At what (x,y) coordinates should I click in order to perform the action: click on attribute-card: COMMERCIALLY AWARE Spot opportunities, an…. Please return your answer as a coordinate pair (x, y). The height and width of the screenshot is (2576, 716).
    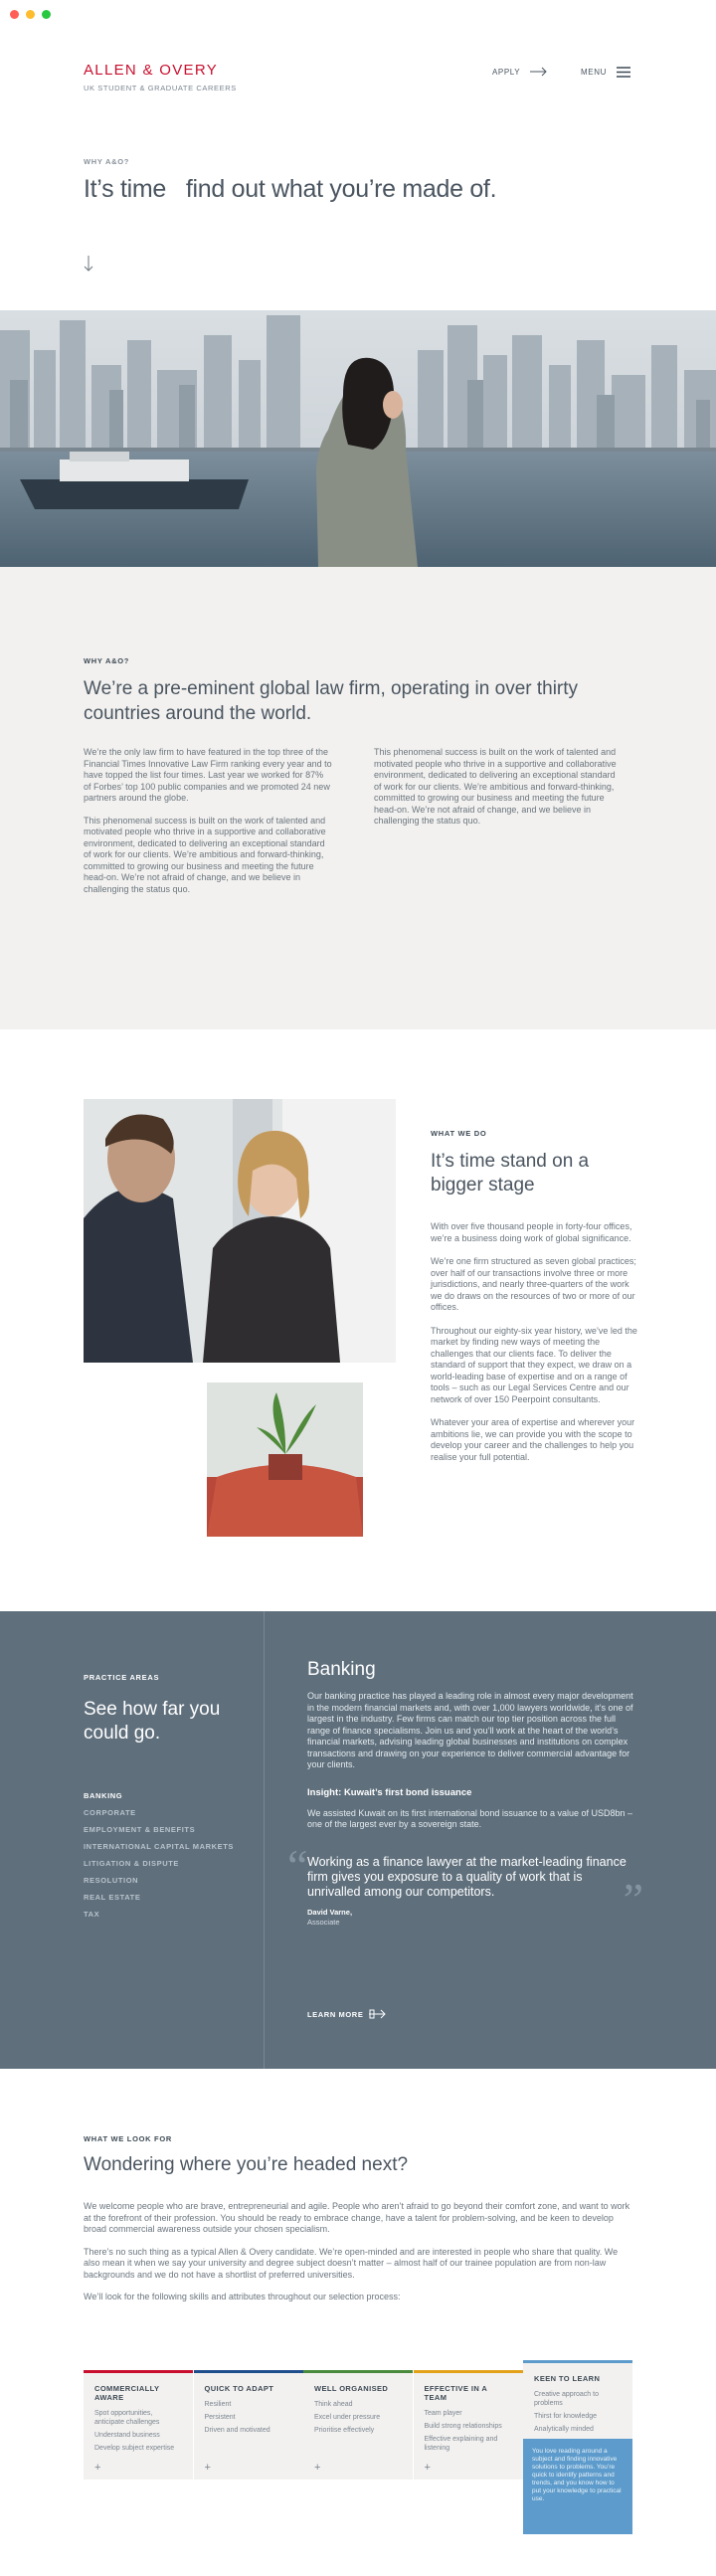
    Looking at the image, I should click on (139, 2425).